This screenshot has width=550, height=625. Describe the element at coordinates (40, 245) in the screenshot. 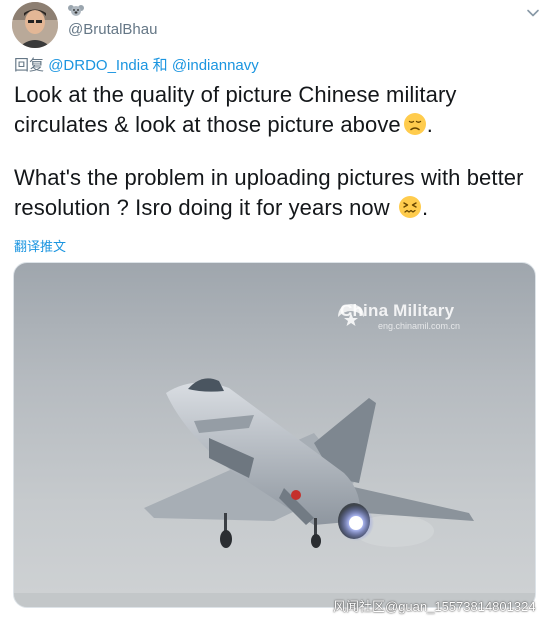

I see `translate-tweet-link: 翻译推文` at that location.